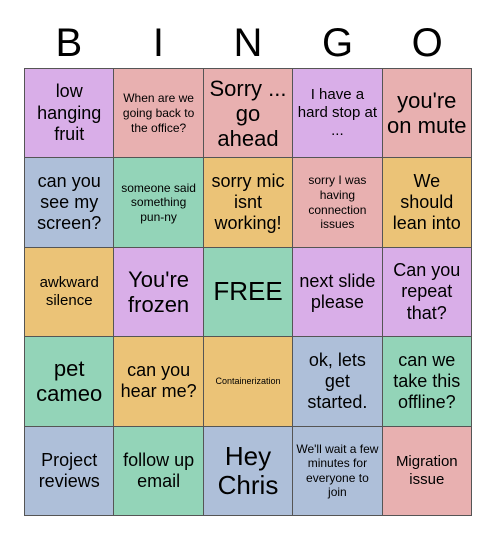 This screenshot has width=500, height=544. I want to click on bingo-cell-r4c3: Containerization, so click(248, 382).